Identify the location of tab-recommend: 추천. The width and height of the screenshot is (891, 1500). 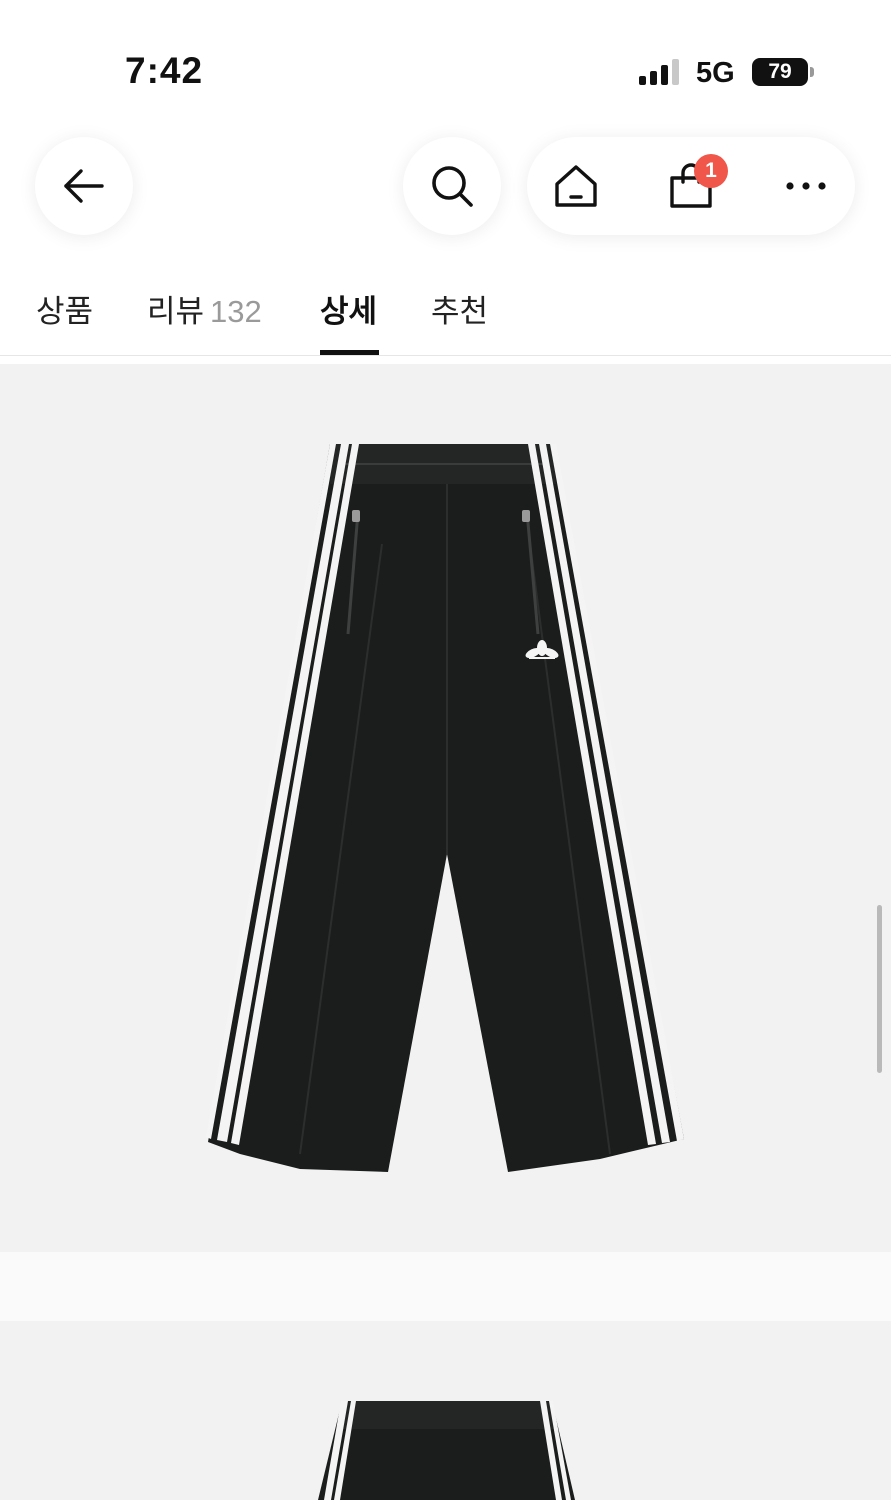
(459, 308).